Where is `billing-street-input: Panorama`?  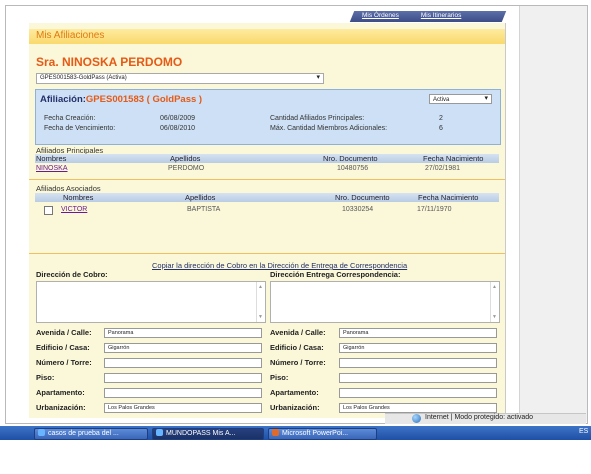
billing-street-input: Panorama is located at coordinates (183, 333).